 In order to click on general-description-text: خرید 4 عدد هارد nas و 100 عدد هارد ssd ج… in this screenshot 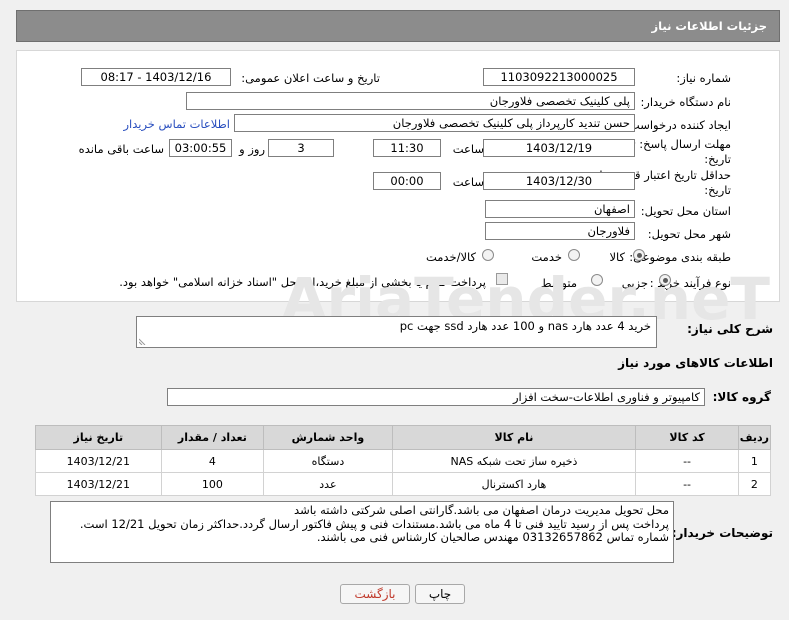, I will do `click(525, 326)`.